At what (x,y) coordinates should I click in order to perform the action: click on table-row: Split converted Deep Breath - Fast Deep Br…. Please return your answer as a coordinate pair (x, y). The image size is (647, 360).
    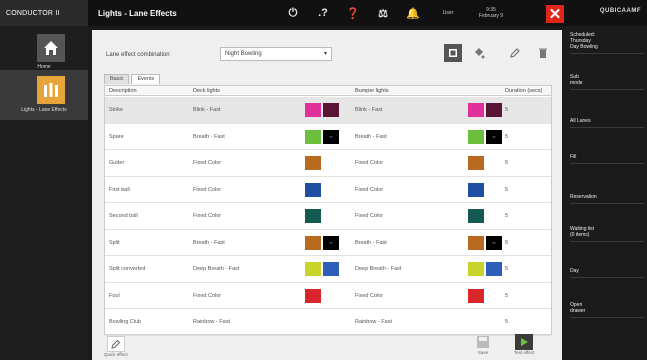
    Looking at the image, I should click on (328, 269).